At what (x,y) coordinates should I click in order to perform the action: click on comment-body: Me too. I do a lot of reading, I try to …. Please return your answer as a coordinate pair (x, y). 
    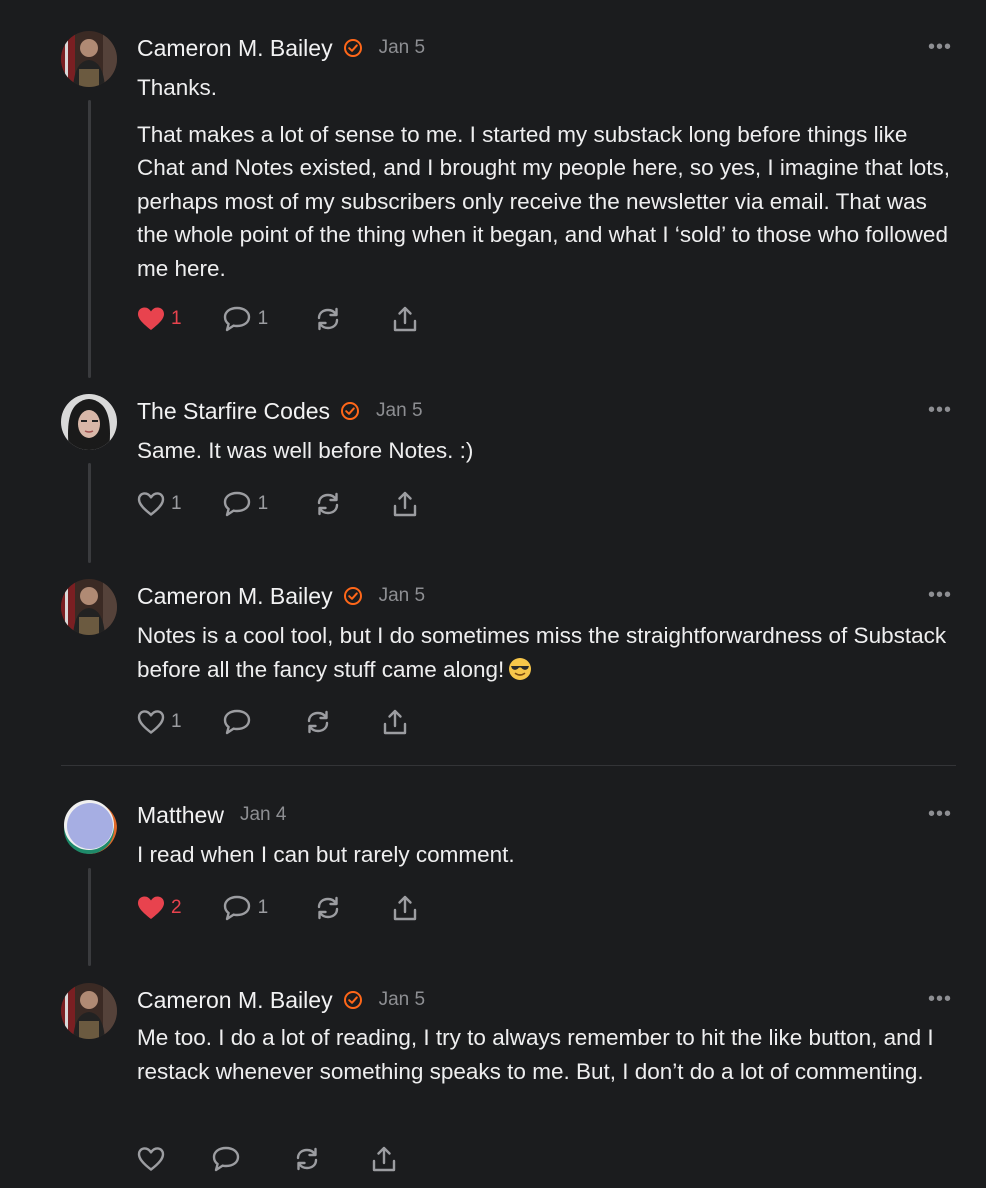
    Looking at the image, I should click on (543, 1061).